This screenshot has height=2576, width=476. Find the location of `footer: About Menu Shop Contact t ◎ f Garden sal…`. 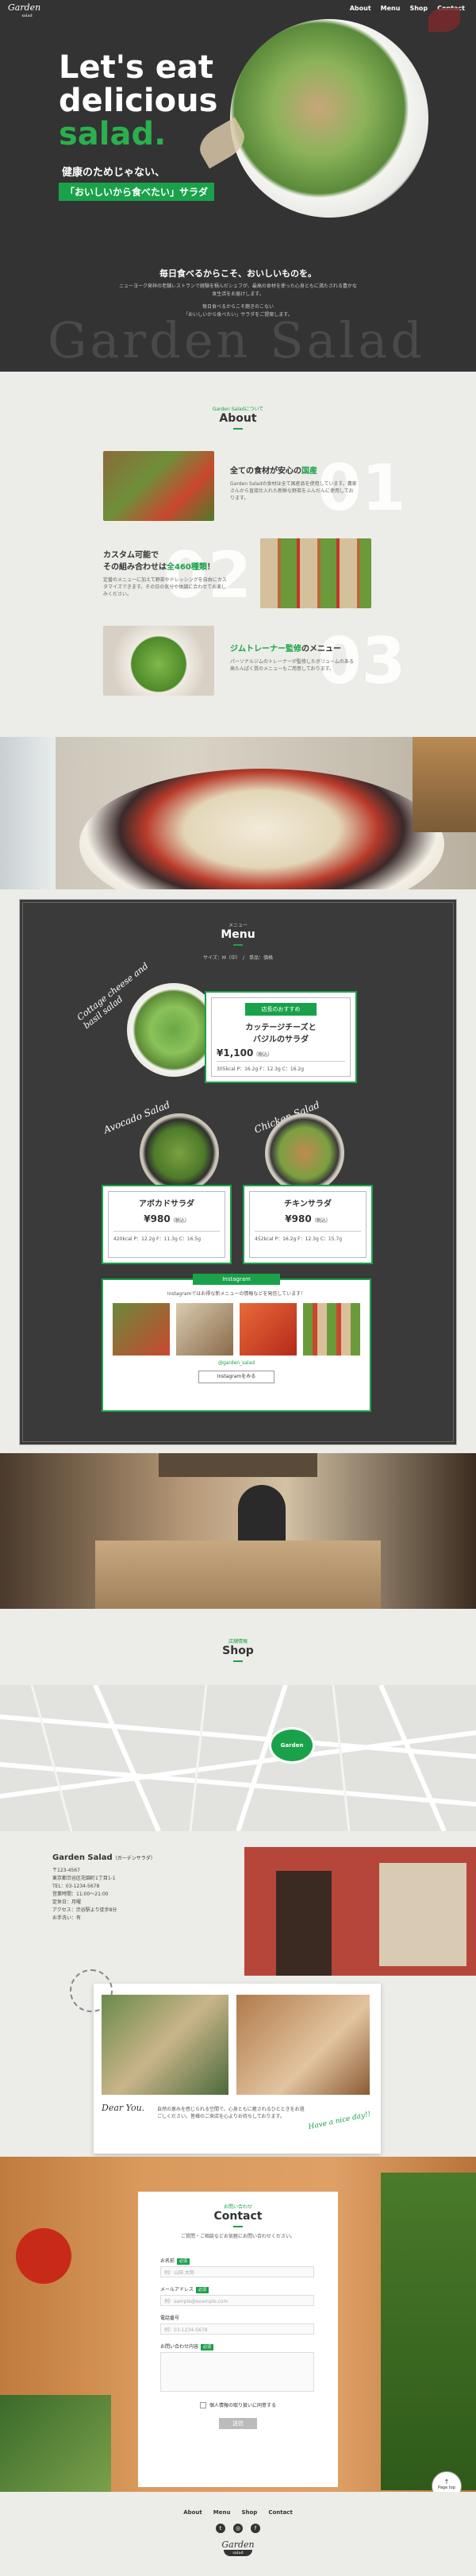

footer: About Menu Shop Contact t ◎ f Garden sal… is located at coordinates (238, 2534).